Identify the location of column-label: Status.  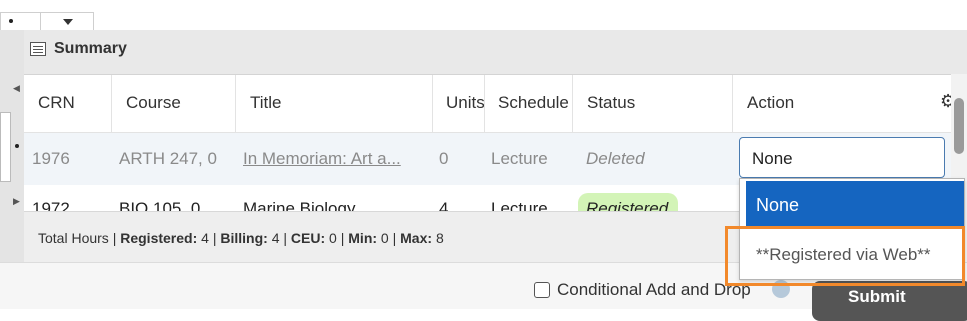
(611, 102).